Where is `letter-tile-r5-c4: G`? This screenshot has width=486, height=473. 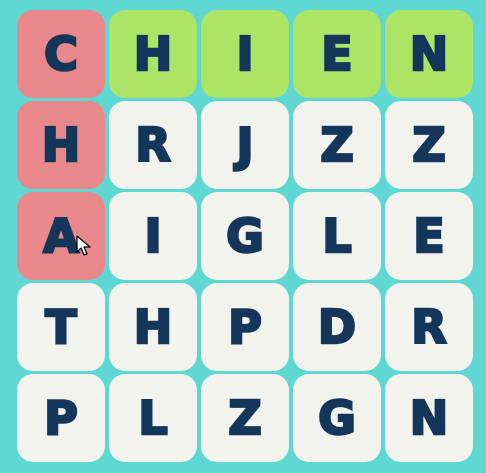
letter-tile-r5-c4: G is located at coordinates (337, 418).